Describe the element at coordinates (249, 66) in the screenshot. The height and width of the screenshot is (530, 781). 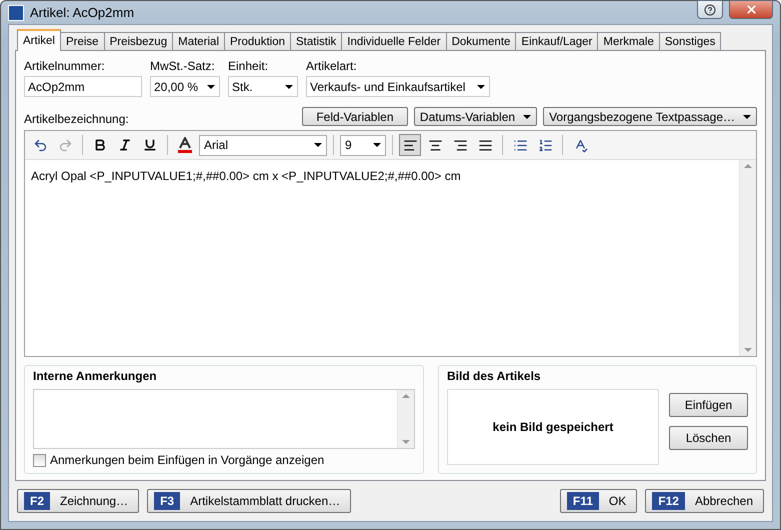
I see `field-label: Einheit:` at that location.